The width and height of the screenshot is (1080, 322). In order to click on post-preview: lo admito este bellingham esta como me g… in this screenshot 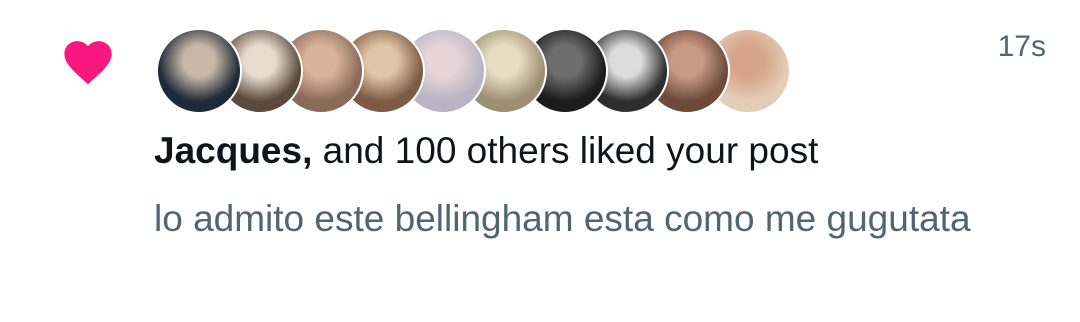, I will do `click(564, 219)`.